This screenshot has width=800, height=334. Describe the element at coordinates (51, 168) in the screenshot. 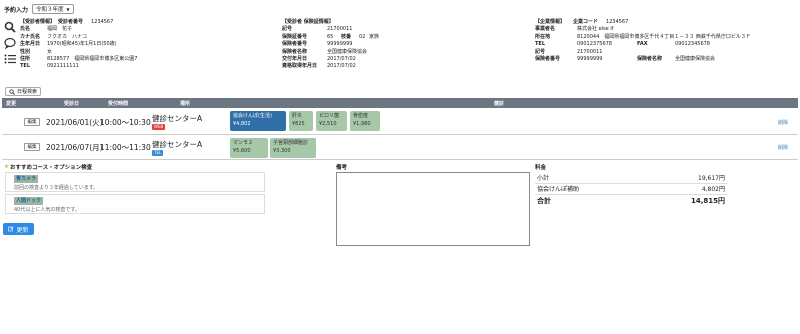

I see `recommend-title-text: おすすめコース・オプション検査` at that location.